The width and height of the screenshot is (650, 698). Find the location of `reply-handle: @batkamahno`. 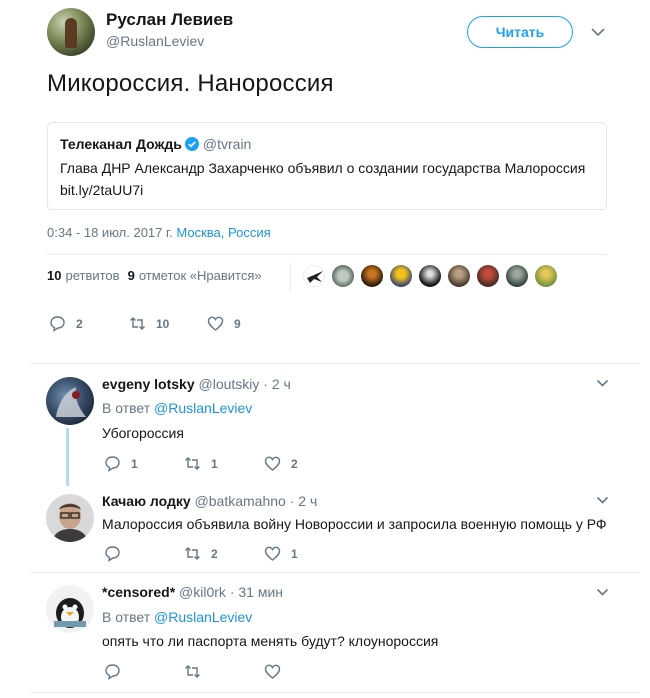

reply-handle: @batkamahno is located at coordinates (240, 501).